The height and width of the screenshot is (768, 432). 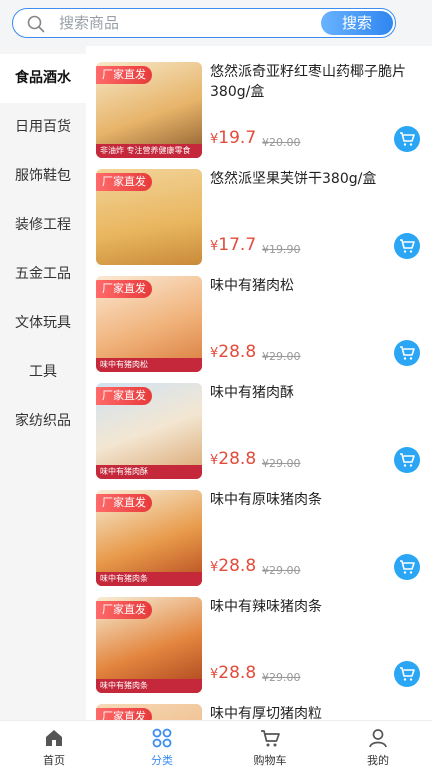 What do you see at coordinates (89, 23) in the screenshot?
I see `search-input: 搜索商品` at bounding box center [89, 23].